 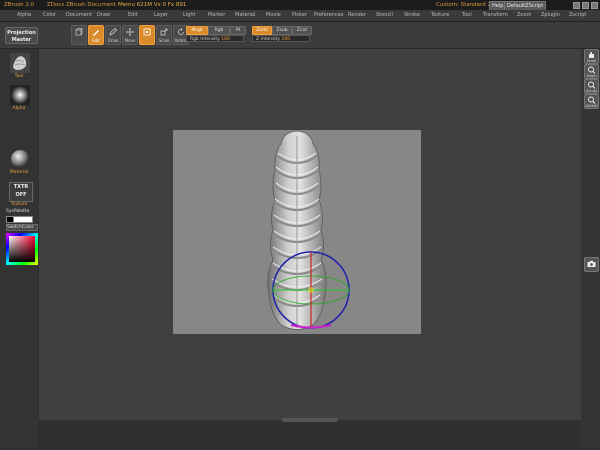 What do you see at coordinates (357, 15) in the screenshot?
I see `menu-render: Render` at bounding box center [357, 15].